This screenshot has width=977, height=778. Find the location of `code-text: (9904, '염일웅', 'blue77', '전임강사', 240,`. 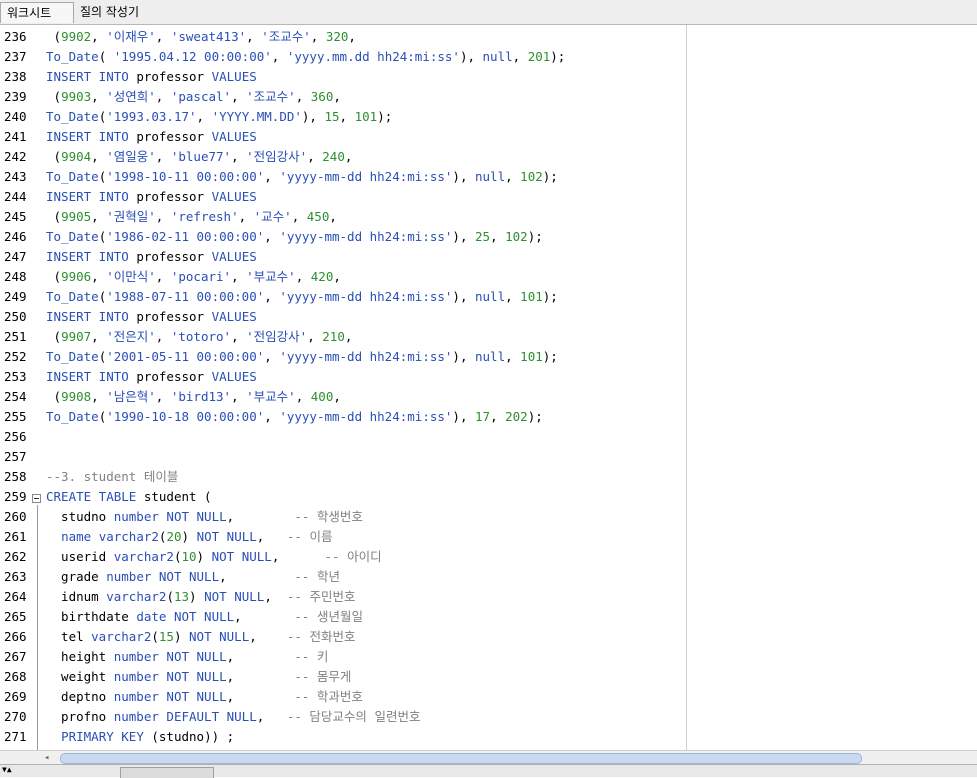

code-text: (9904, '염일웅', 'blue77', '전임강사', 240, is located at coordinates (199, 157).